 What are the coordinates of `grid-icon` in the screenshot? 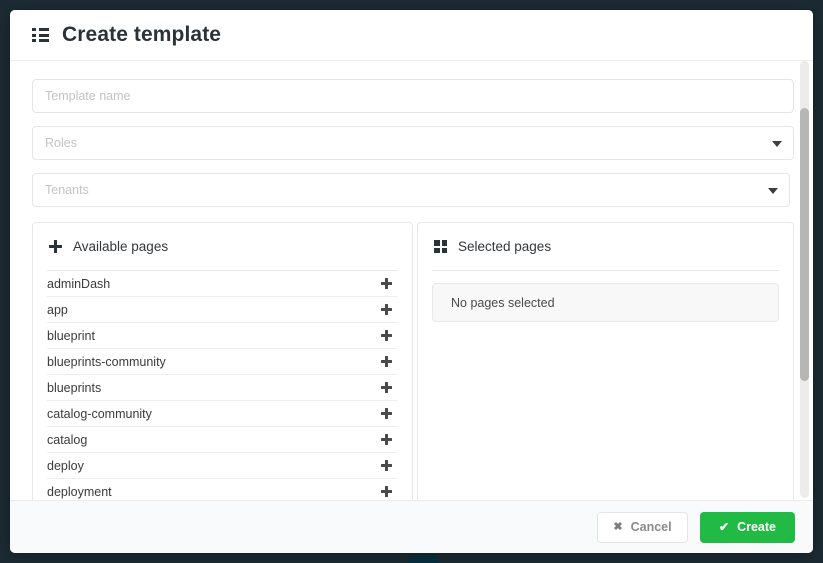 It's located at (440, 246).